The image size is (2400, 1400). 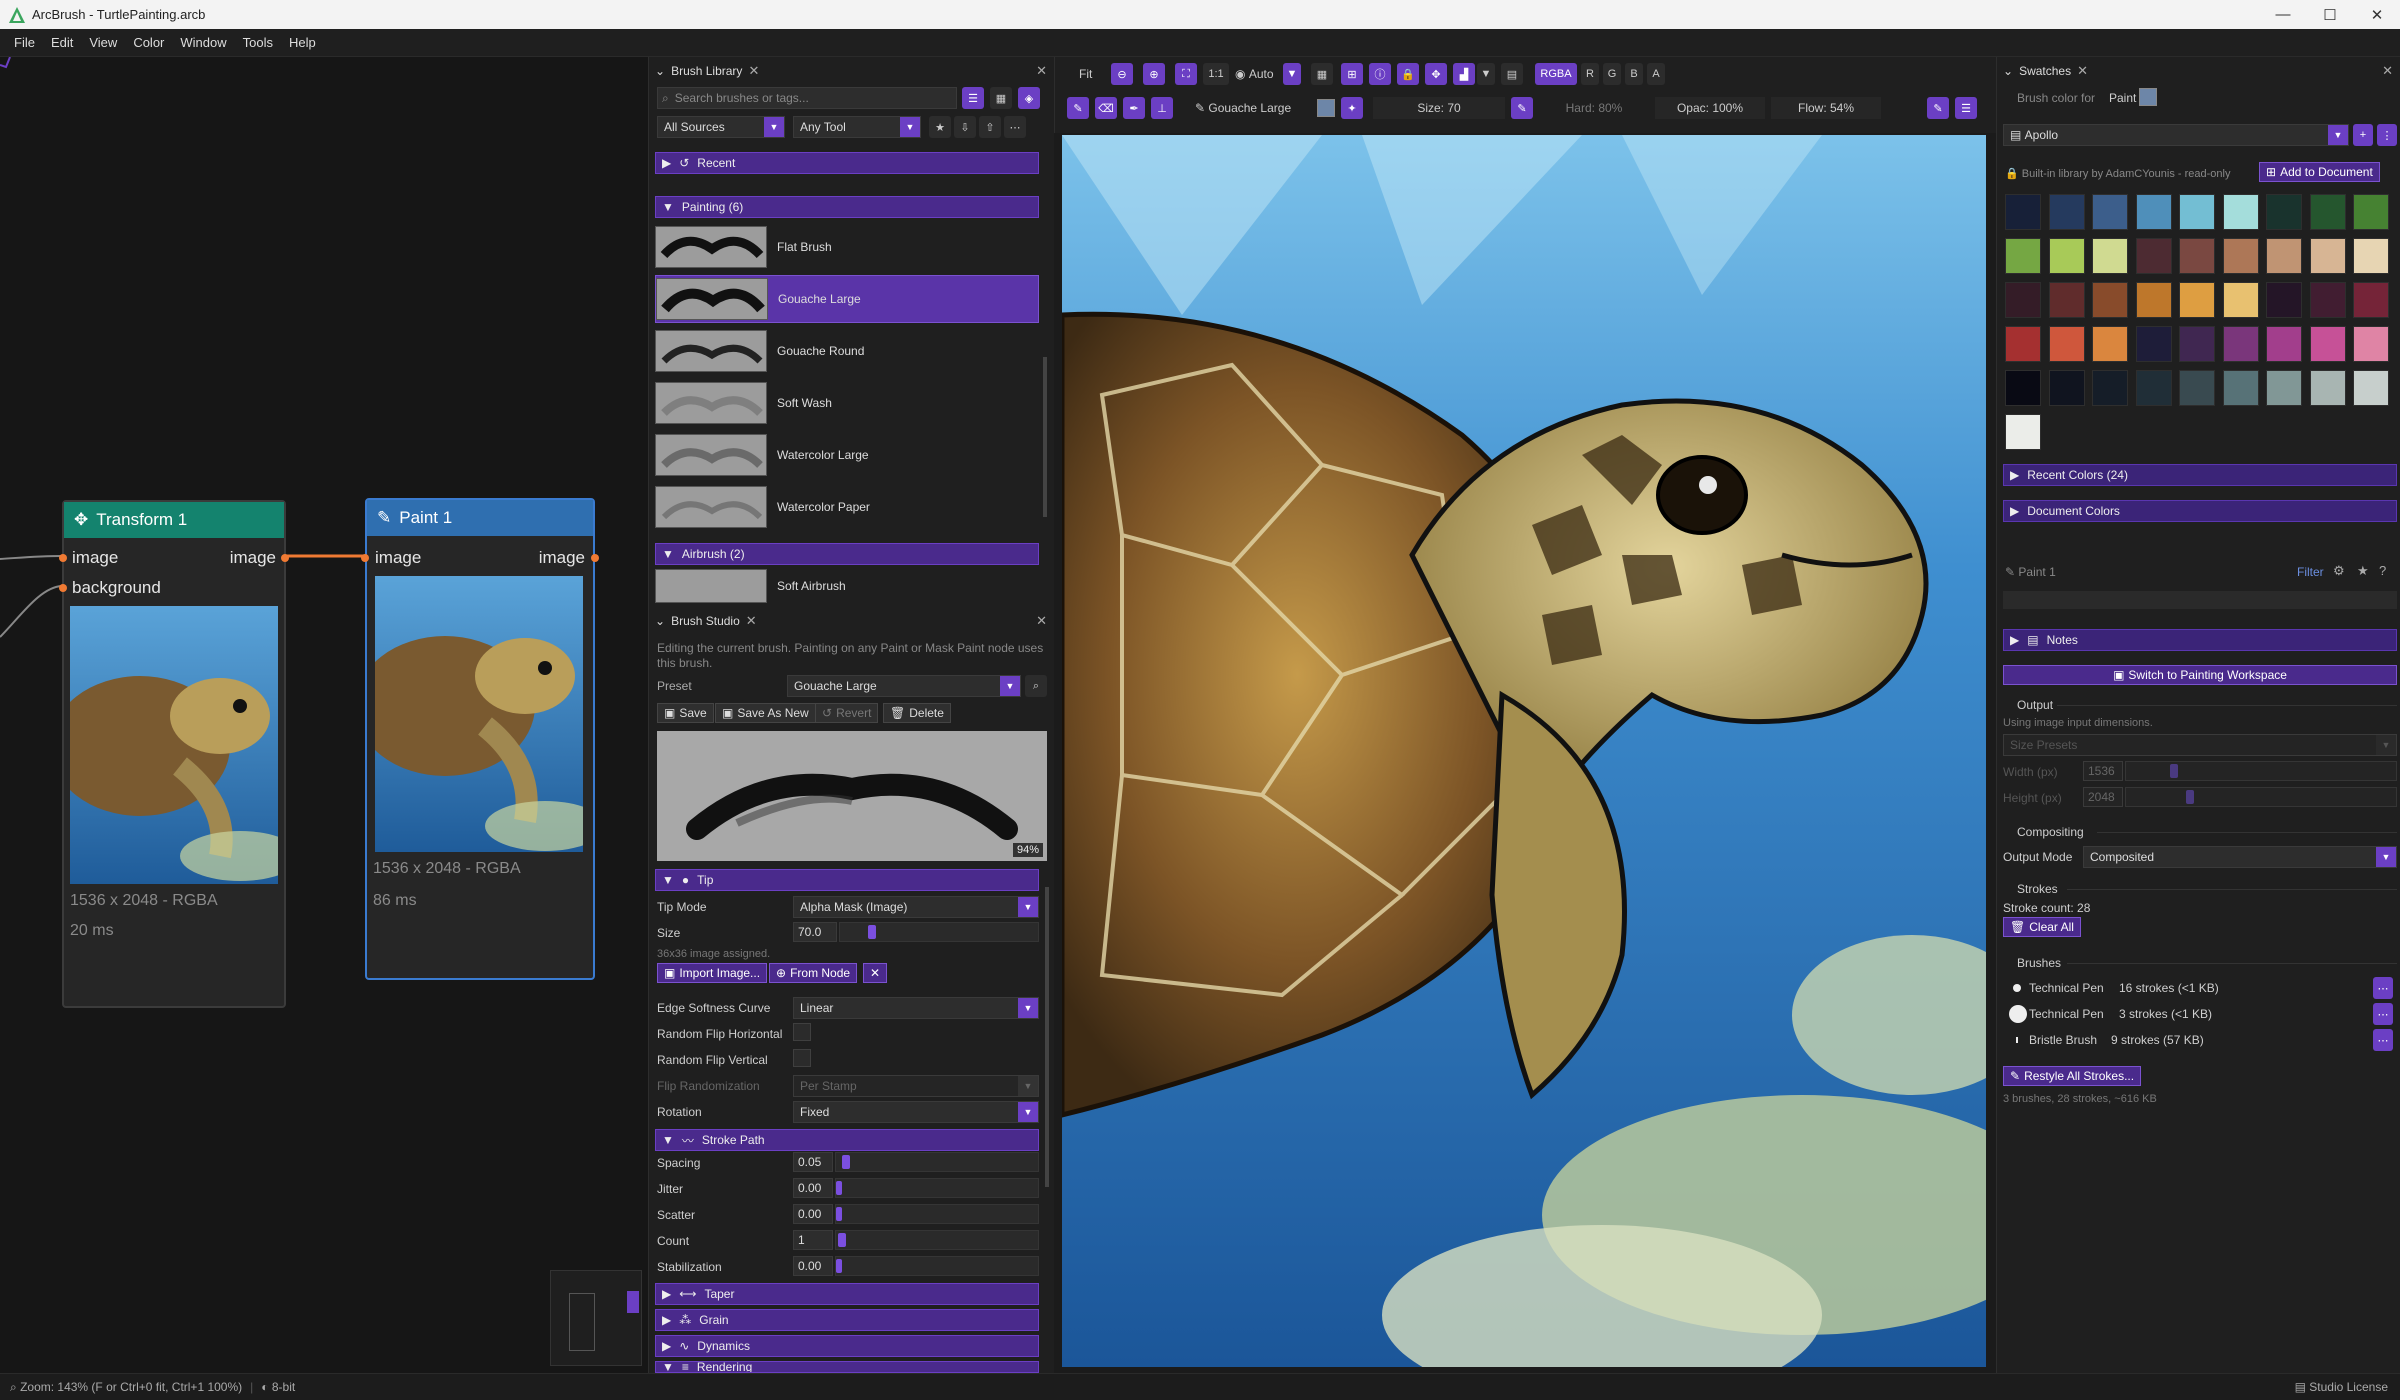 What do you see at coordinates (721, 127) in the screenshot?
I see `source-filter-select: All Sources ▼` at bounding box center [721, 127].